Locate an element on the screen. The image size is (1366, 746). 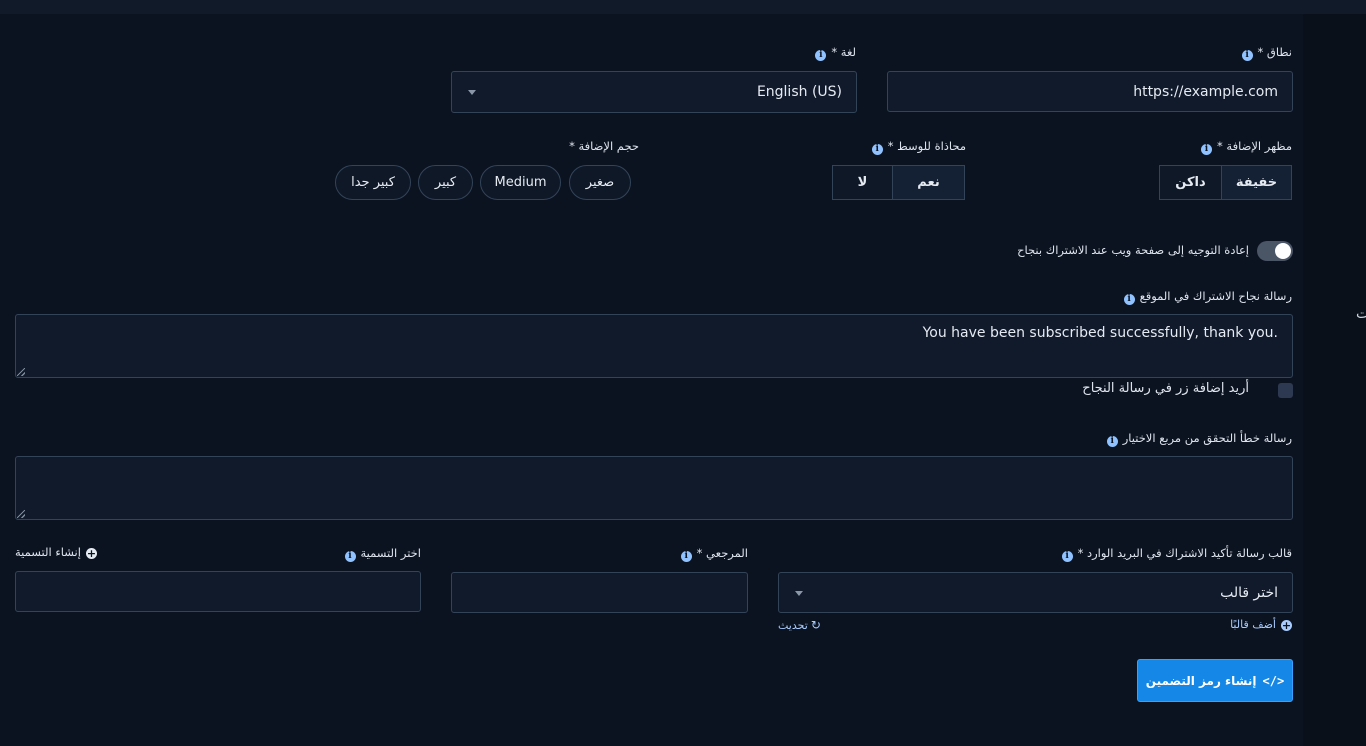
add-button-checkbox-label: أريد إضافة زر في رسالة النجاح is located at coordinates (1165, 388).